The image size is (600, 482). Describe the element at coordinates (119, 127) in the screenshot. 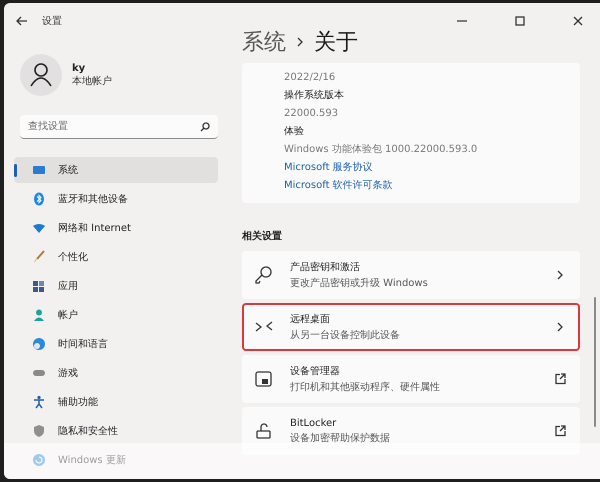

I see `search-field: 查找设置` at that location.